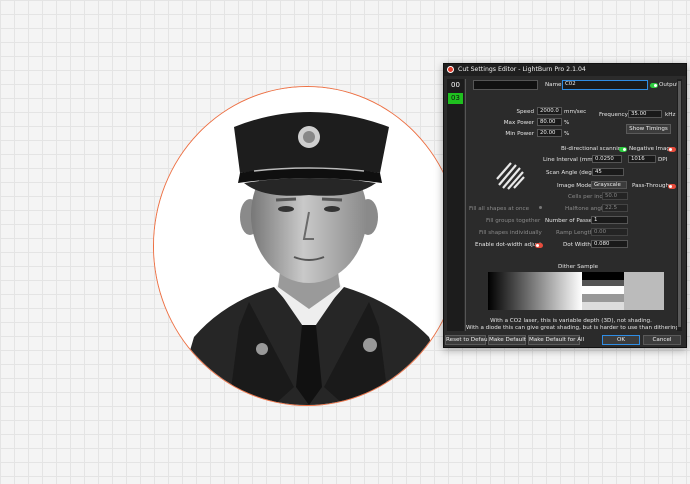 This screenshot has width=690, height=484. I want to click on negative-image-label: Negative Image, so click(651, 149).